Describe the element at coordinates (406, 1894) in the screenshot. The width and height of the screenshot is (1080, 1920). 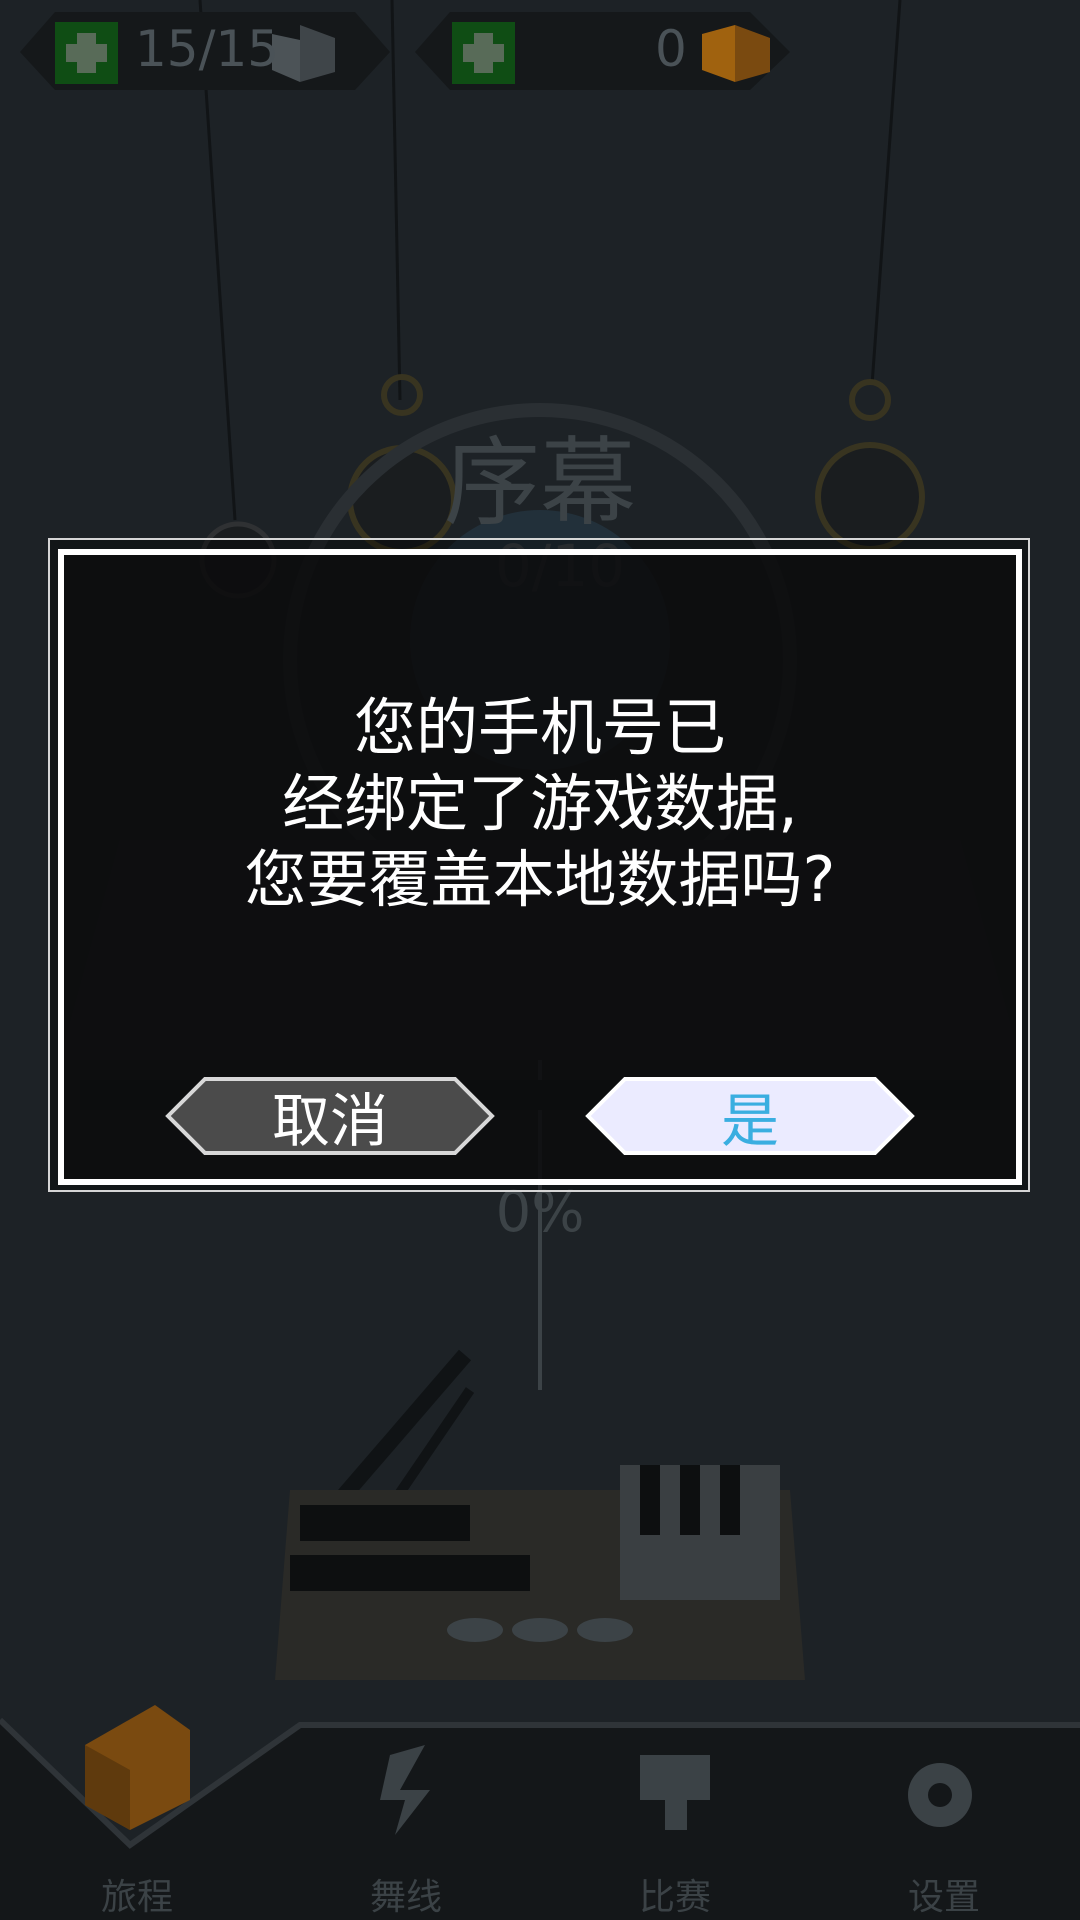
I see `nav-item-dance-line: 舞线` at that location.